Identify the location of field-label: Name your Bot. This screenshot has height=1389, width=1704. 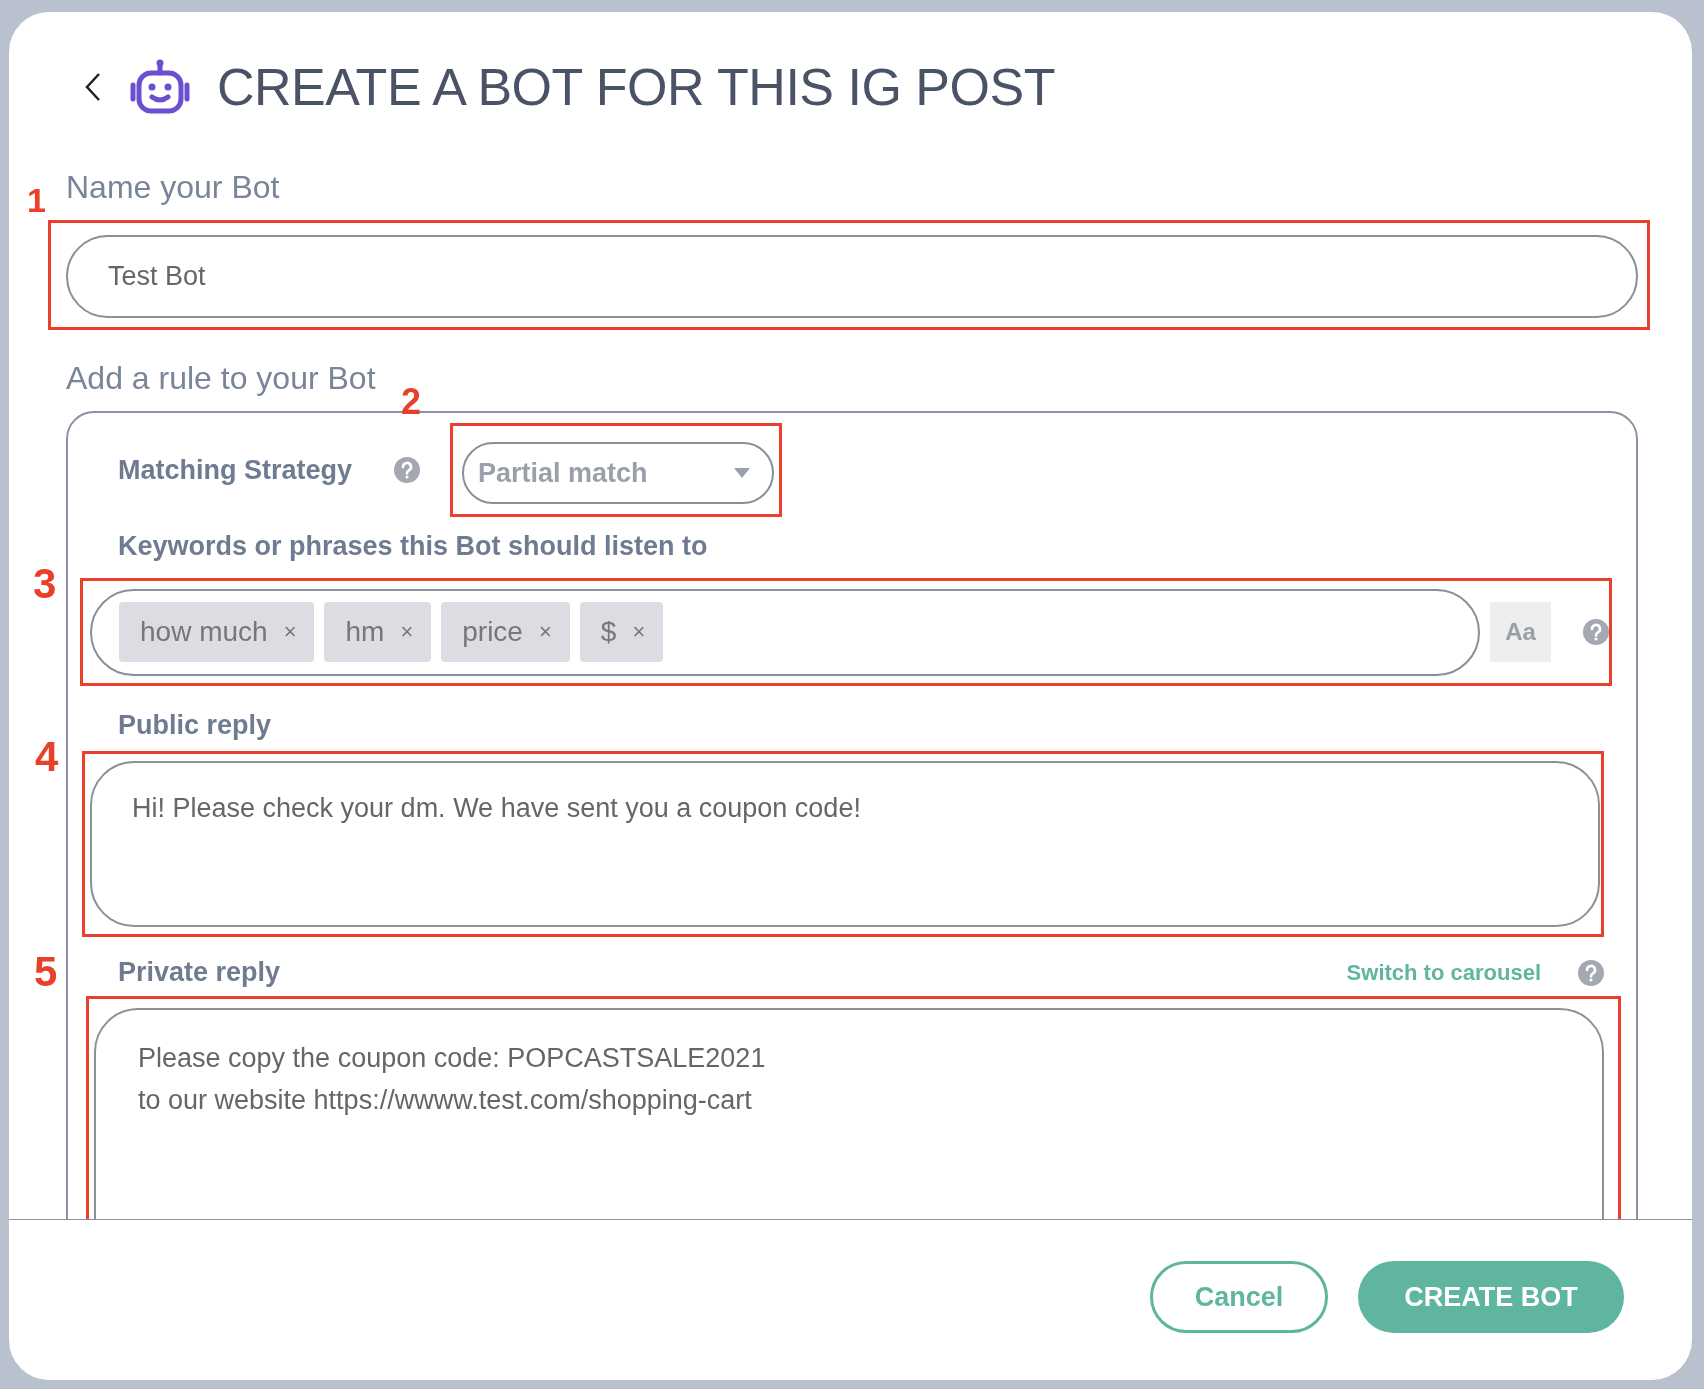
(173, 187).